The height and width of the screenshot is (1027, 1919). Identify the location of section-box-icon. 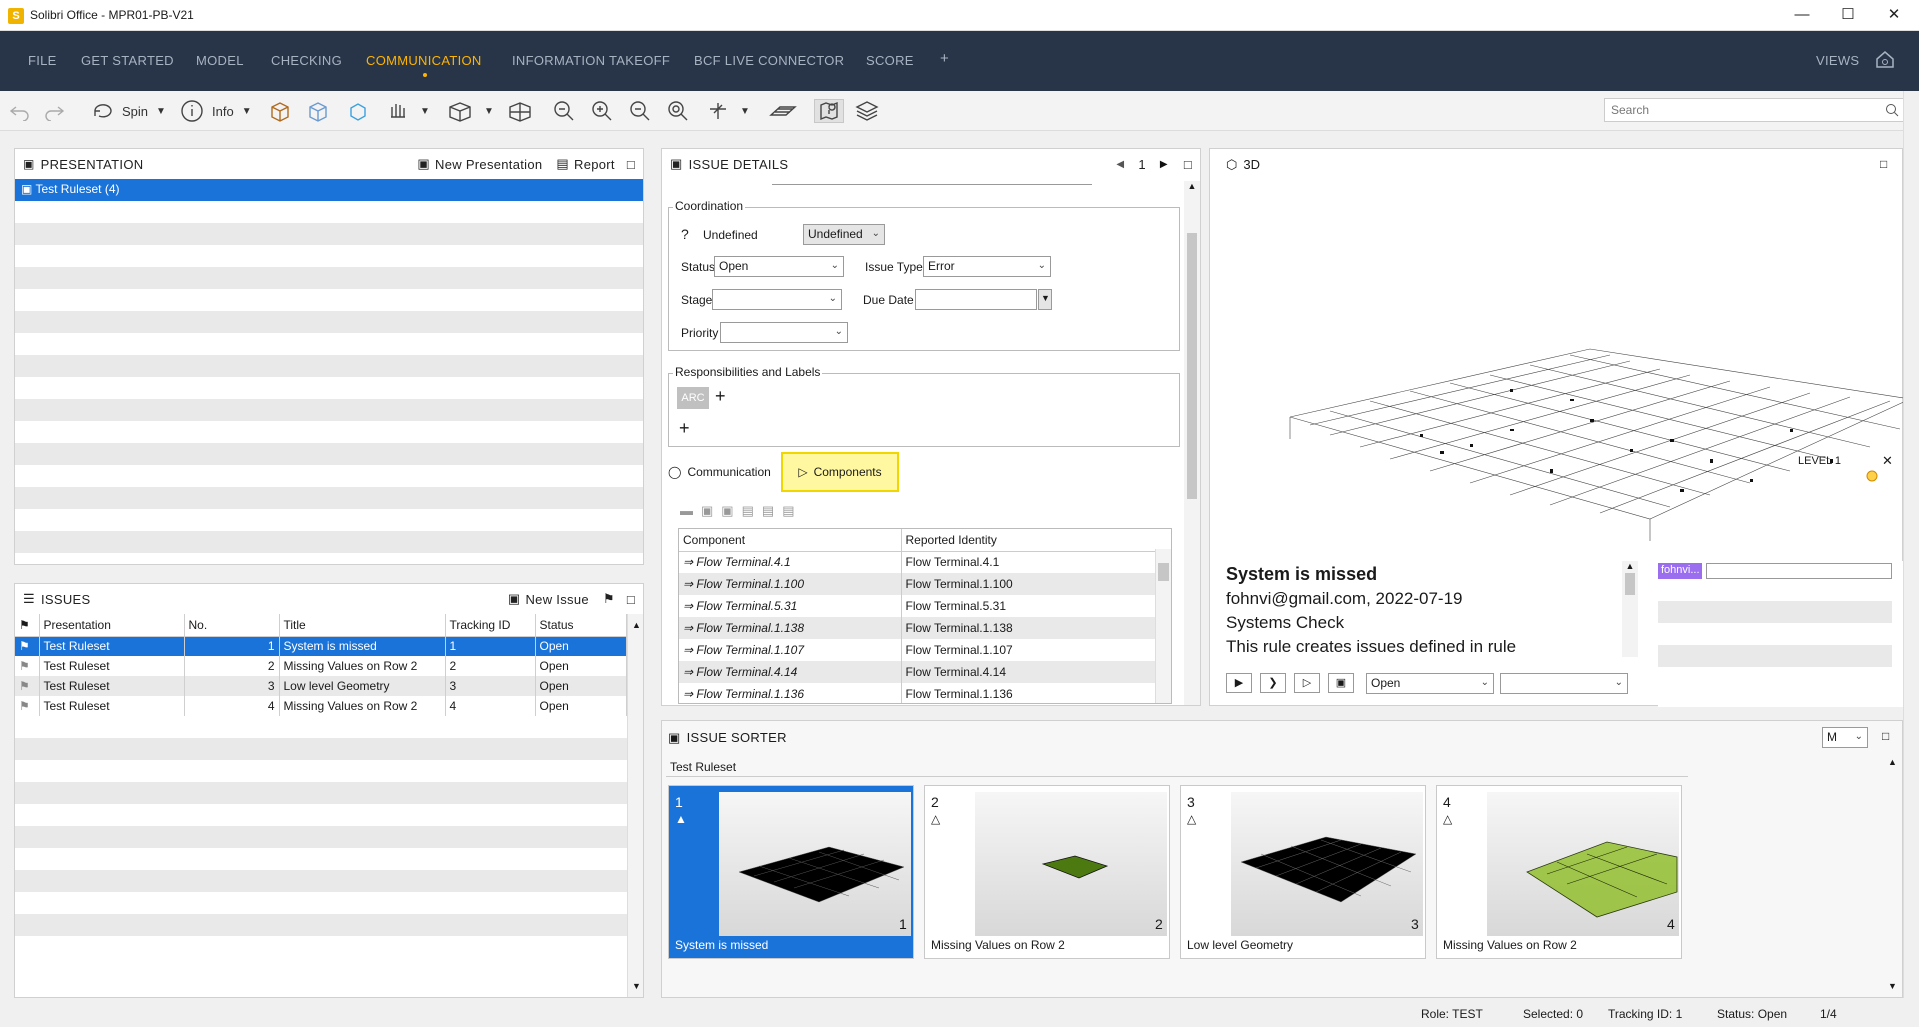
(520, 111).